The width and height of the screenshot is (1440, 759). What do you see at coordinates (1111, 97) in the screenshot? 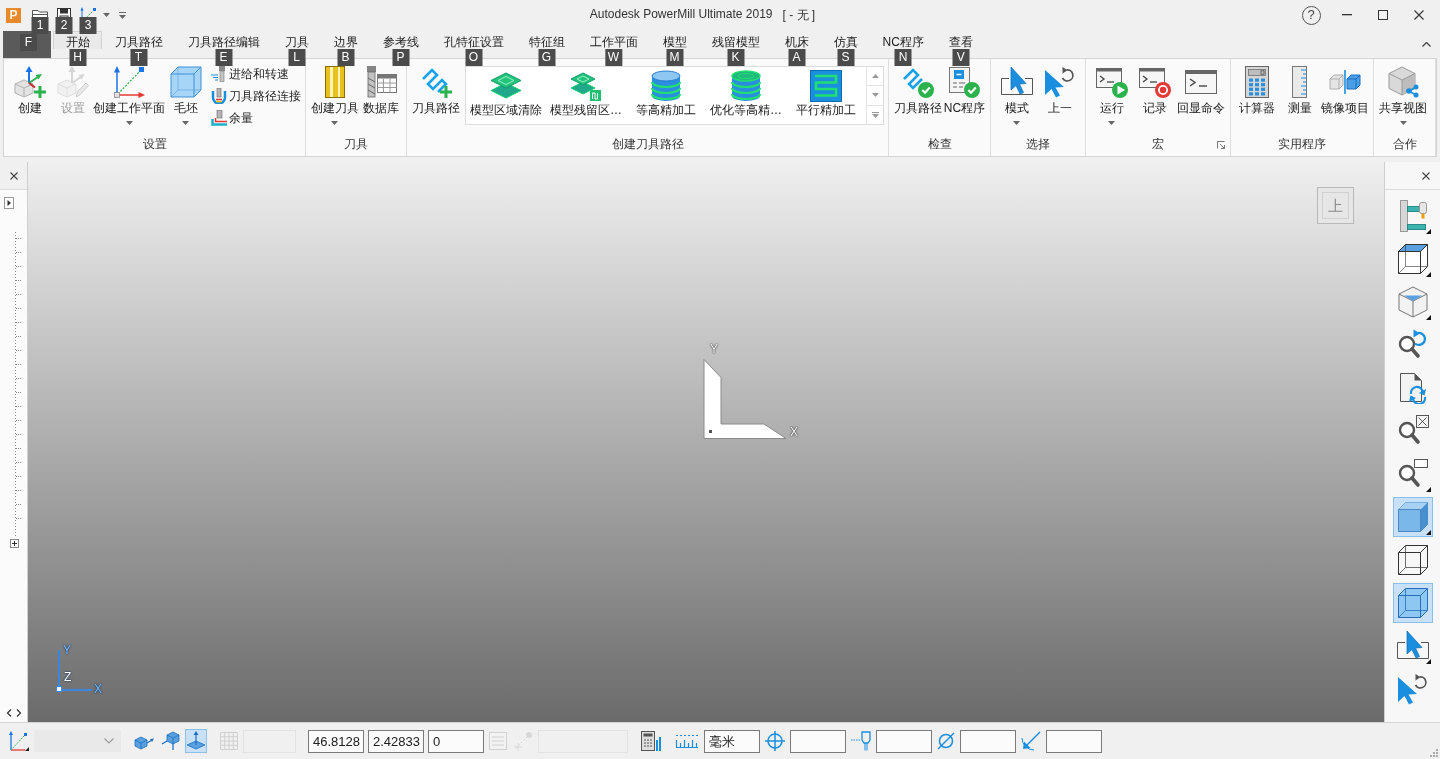
I see `run-macro-button: 运行` at bounding box center [1111, 97].